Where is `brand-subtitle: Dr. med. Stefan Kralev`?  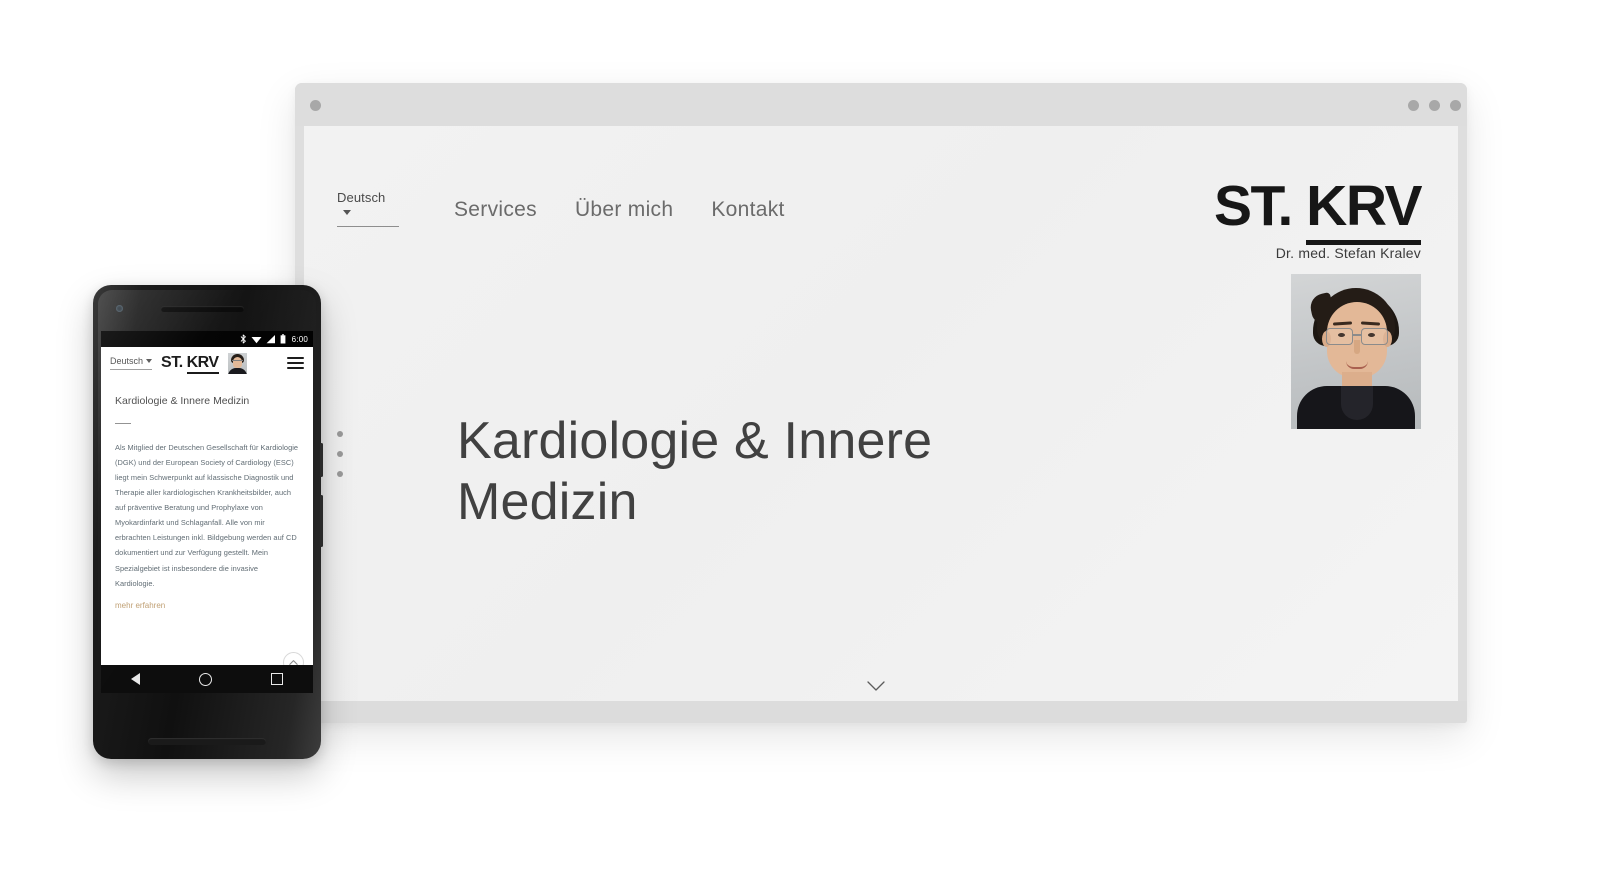
brand-subtitle: Dr. med. Stefan Kralev is located at coordinates (1348, 253).